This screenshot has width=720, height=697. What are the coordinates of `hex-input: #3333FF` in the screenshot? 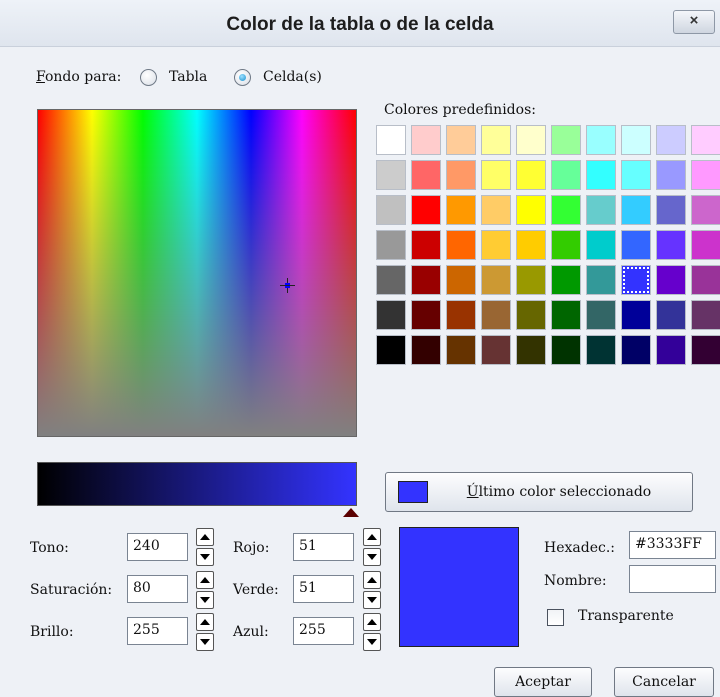 It's located at (672, 545).